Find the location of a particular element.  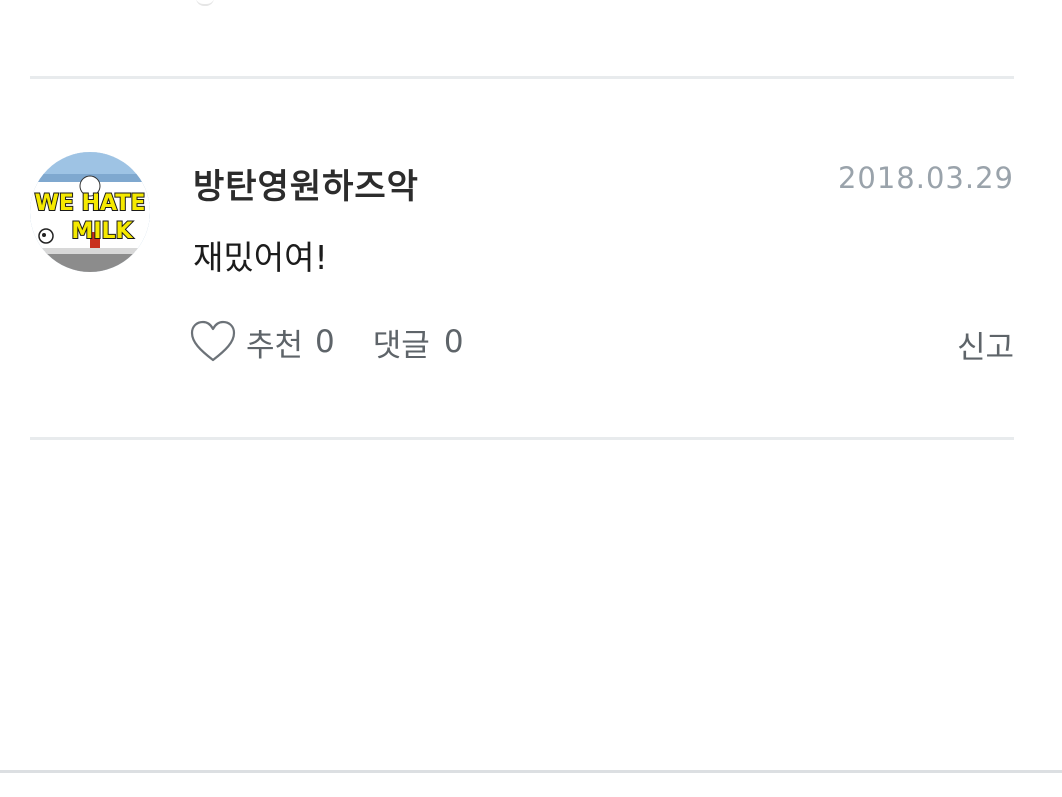

avatar: WE HATE MILK is located at coordinates (90, 212).